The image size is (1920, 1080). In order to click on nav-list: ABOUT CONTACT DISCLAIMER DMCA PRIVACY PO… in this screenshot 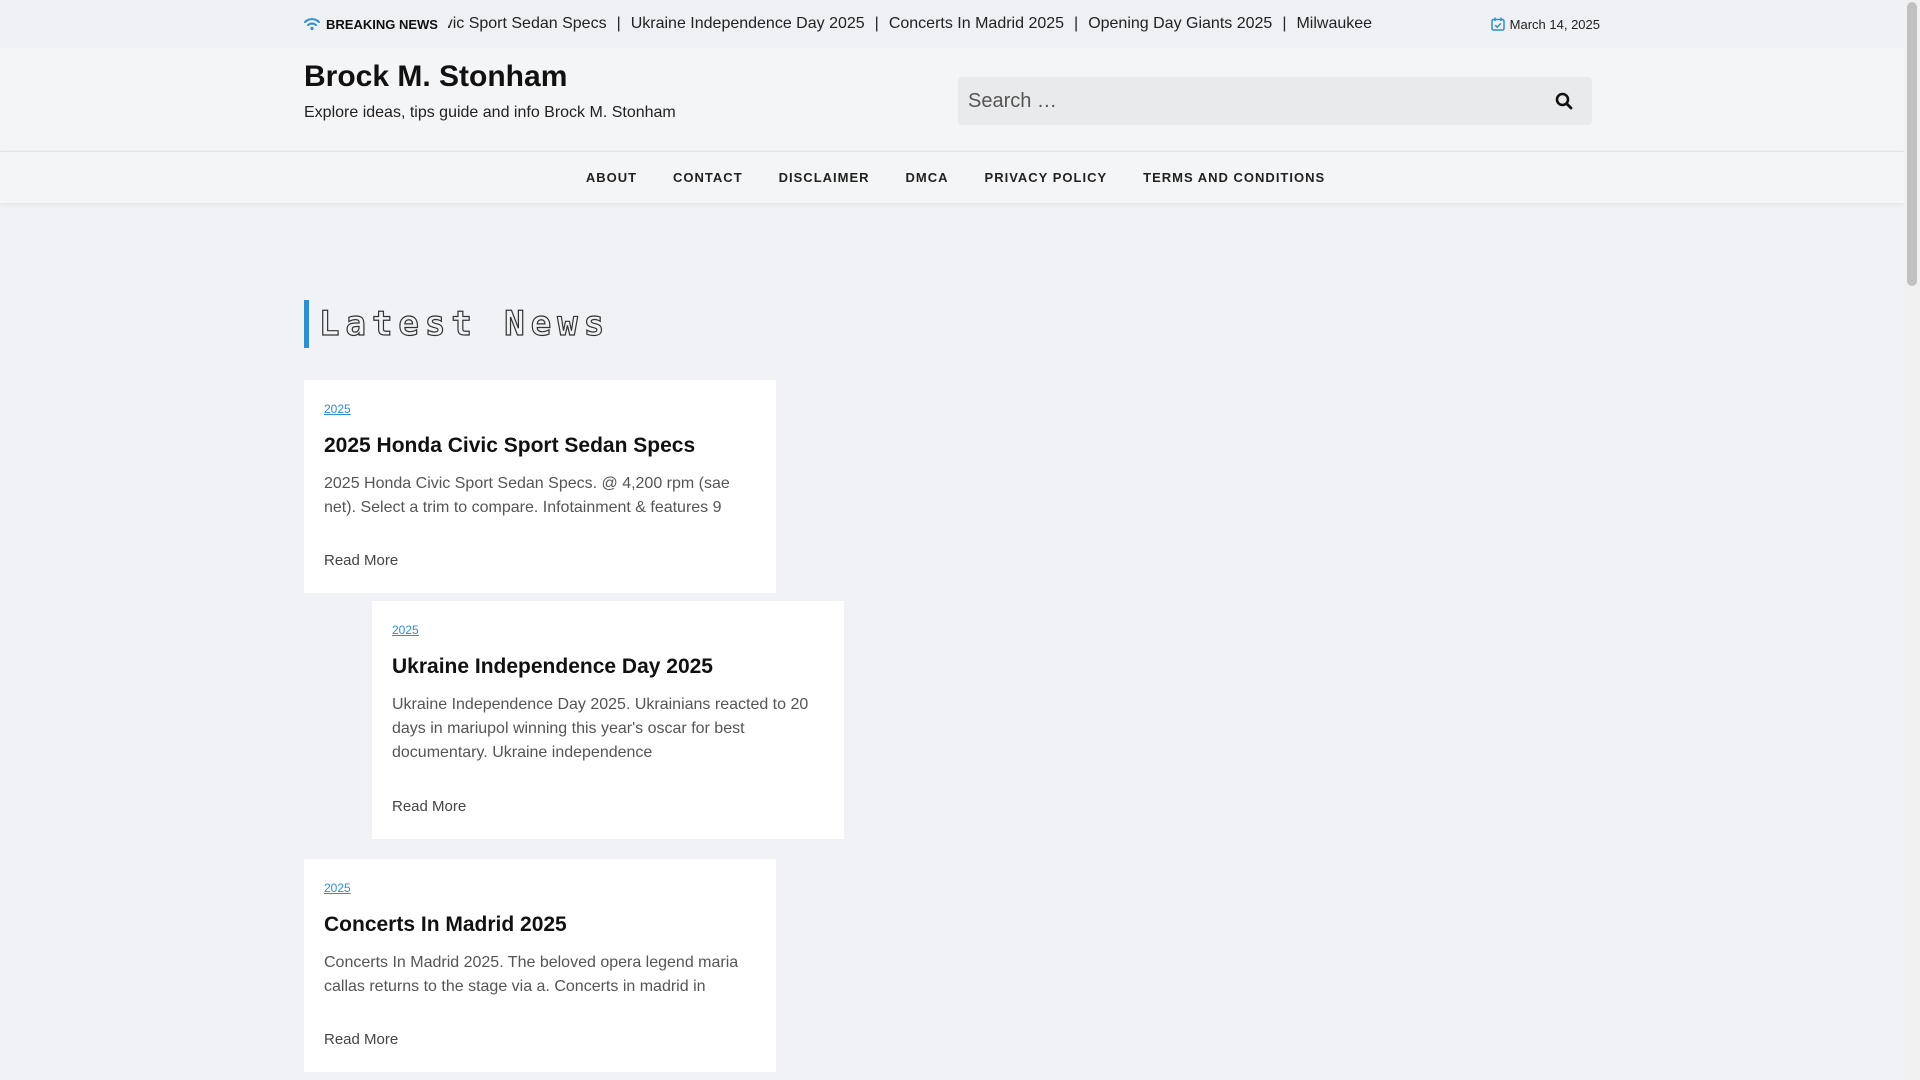, I will do `click(955, 177)`.